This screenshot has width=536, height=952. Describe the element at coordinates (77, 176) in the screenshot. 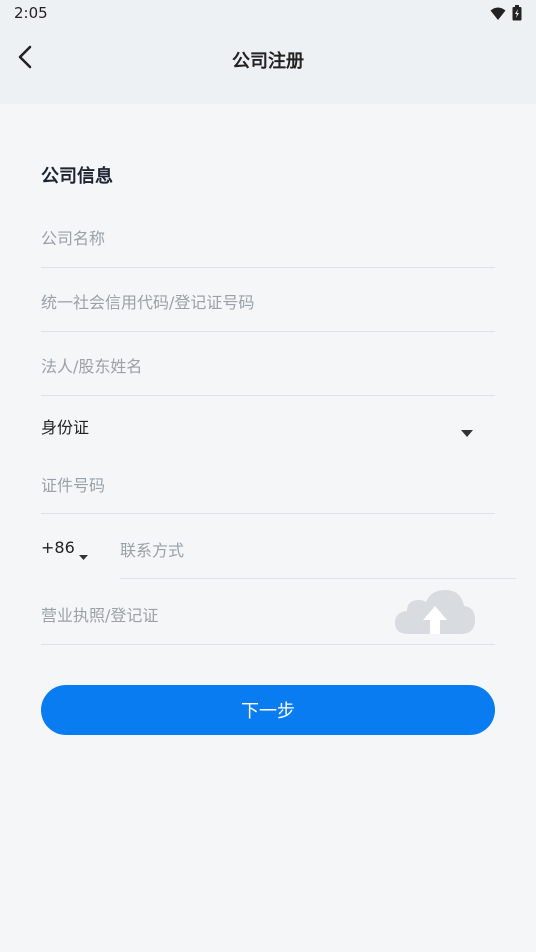

I see `section-title: 公司信息` at that location.